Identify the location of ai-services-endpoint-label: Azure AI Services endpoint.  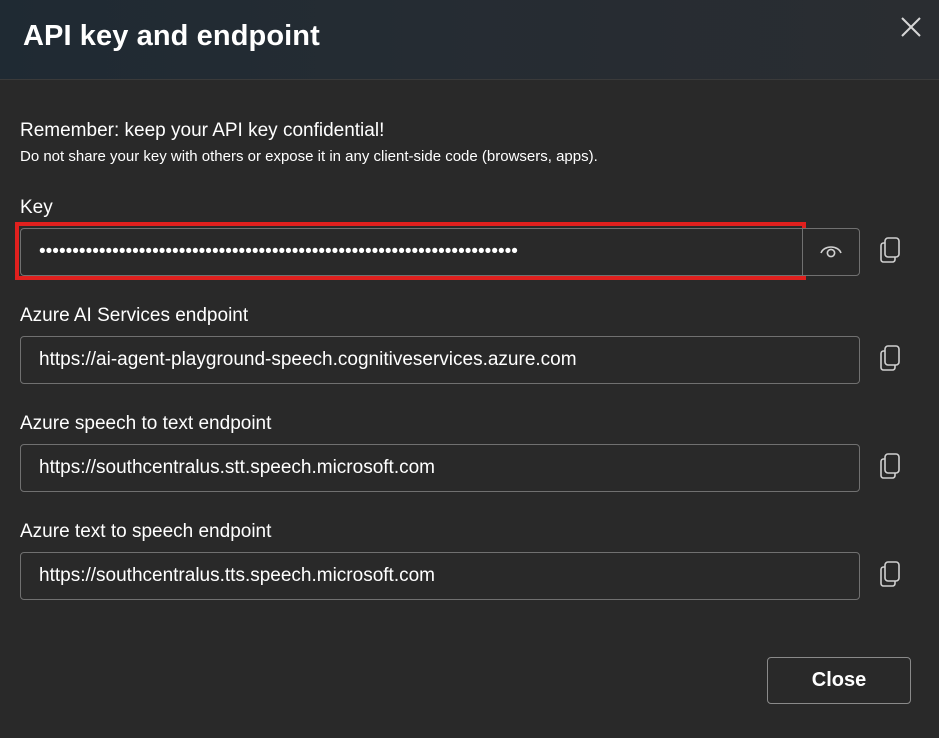
(134, 315).